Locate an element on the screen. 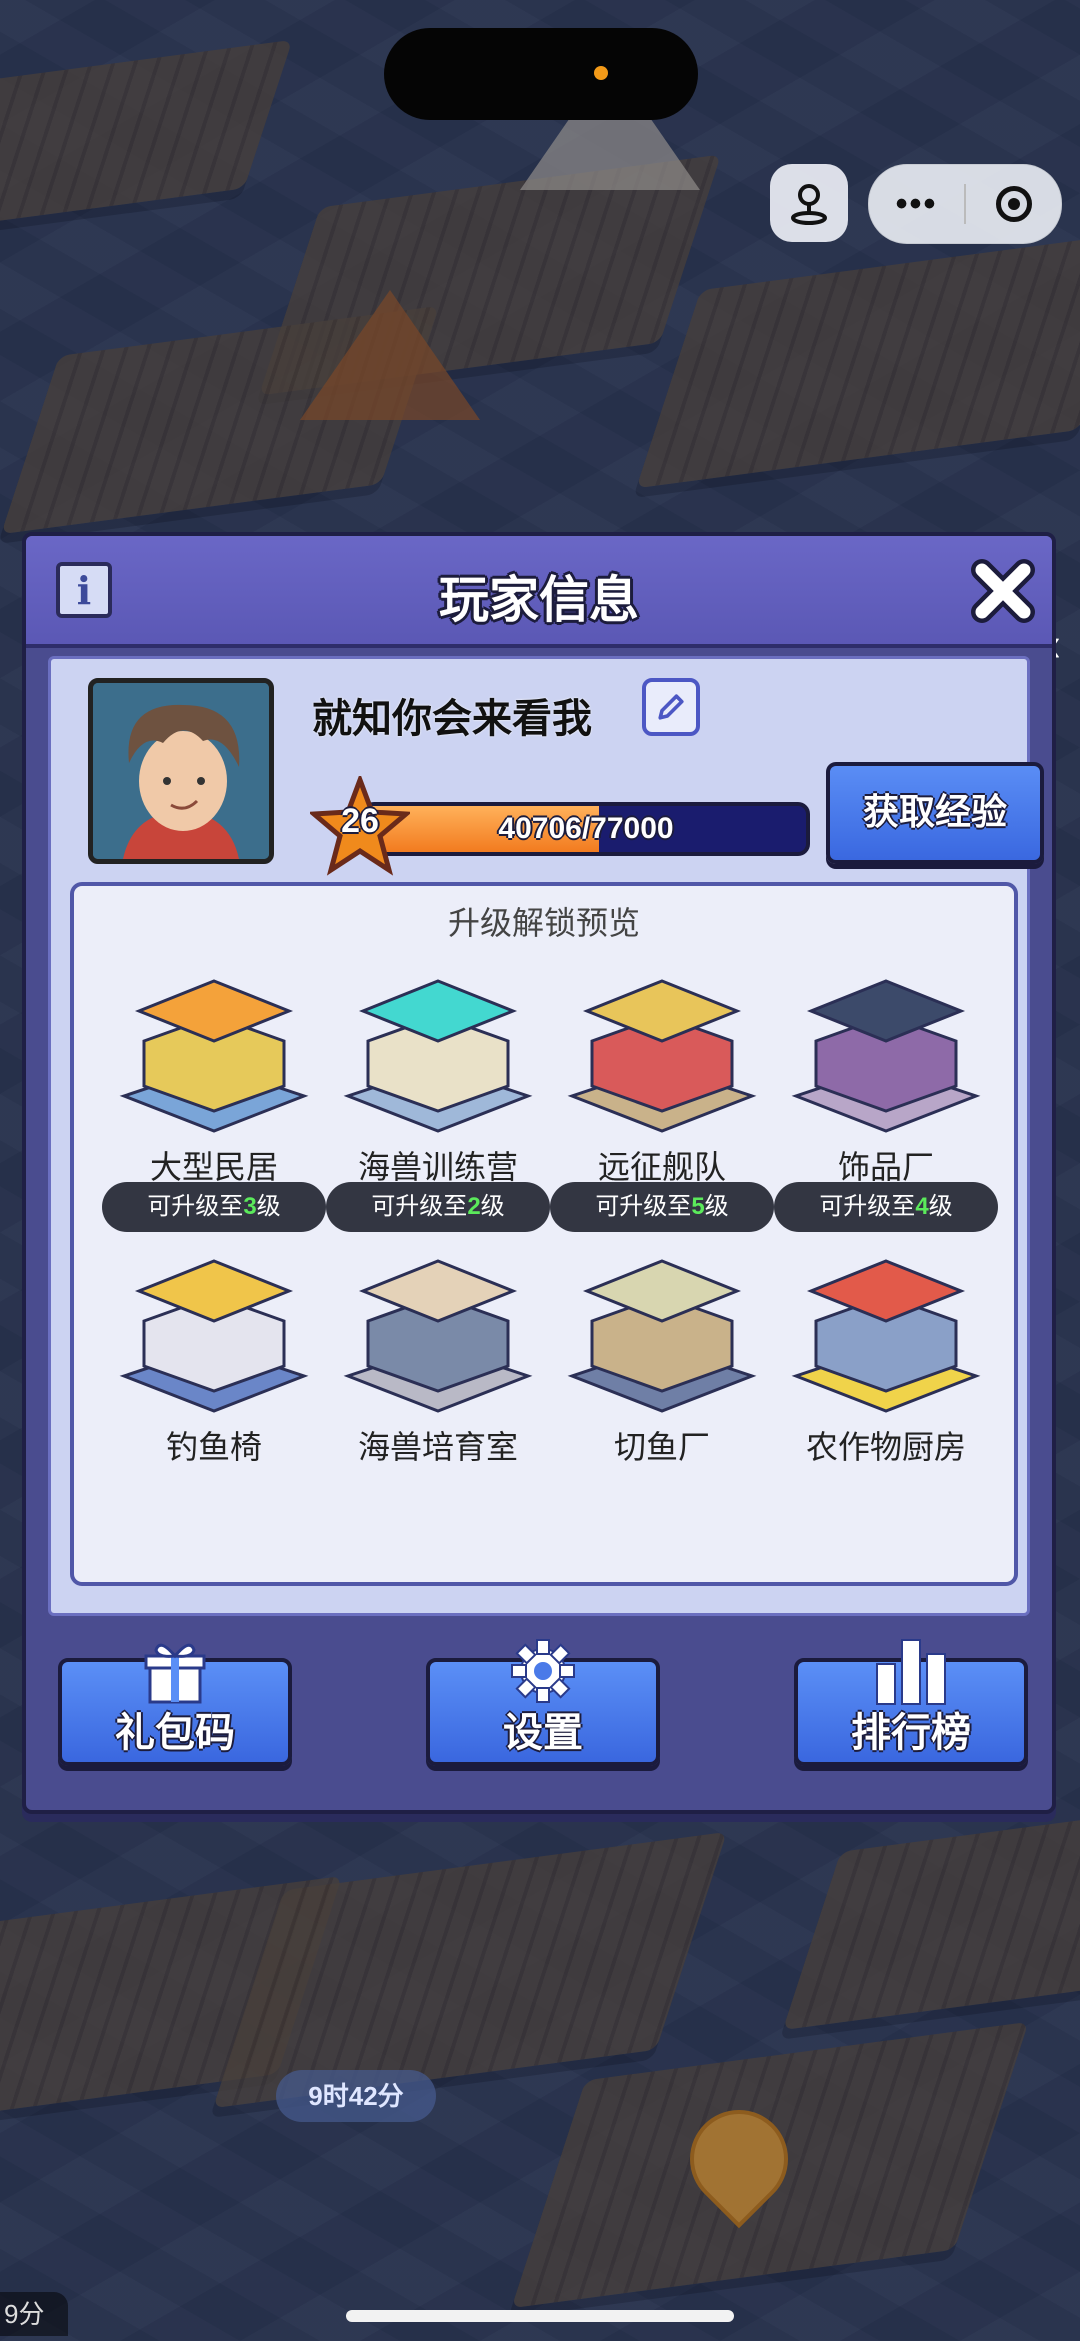 This screenshot has height=2341, width=1080. xp-progress-bar: 40706/77000 is located at coordinates (586, 829).